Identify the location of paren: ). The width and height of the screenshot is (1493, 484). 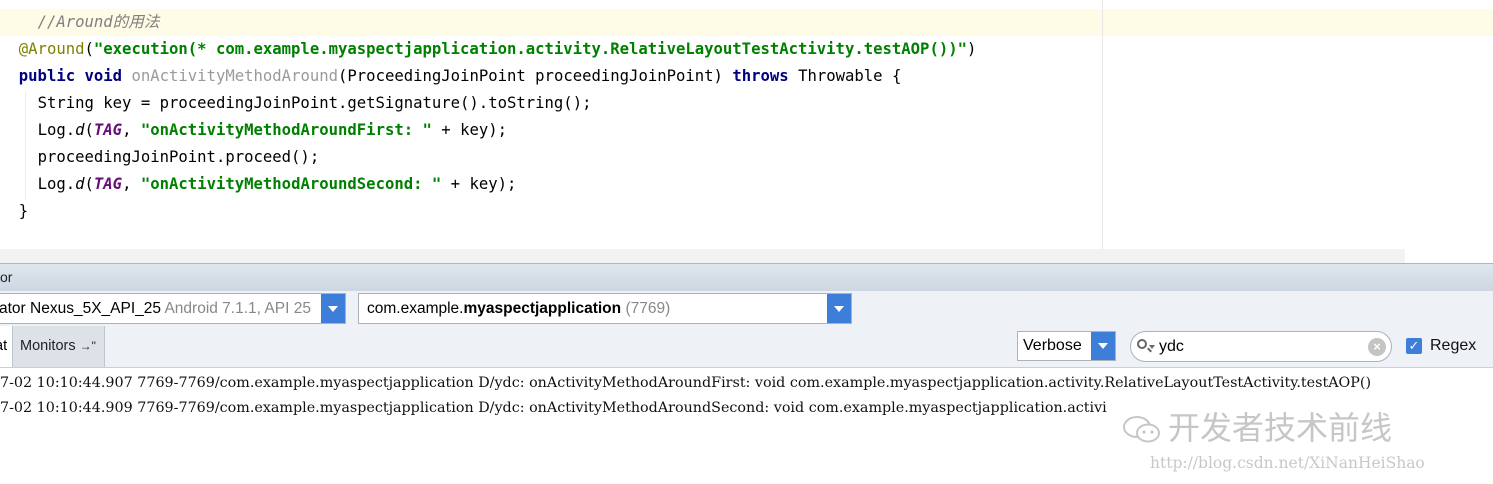
(972, 49).